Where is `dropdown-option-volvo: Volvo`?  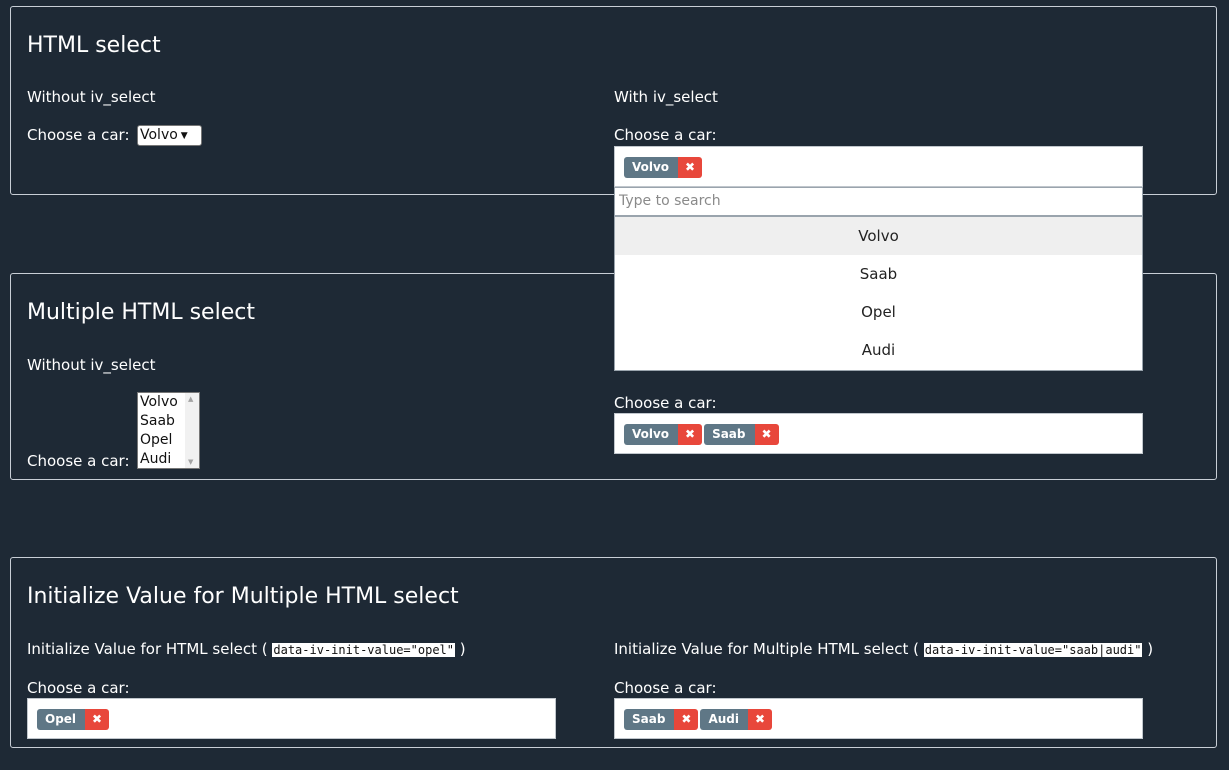 dropdown-option-volvo: Volvo is located at coordinates (878, 236).